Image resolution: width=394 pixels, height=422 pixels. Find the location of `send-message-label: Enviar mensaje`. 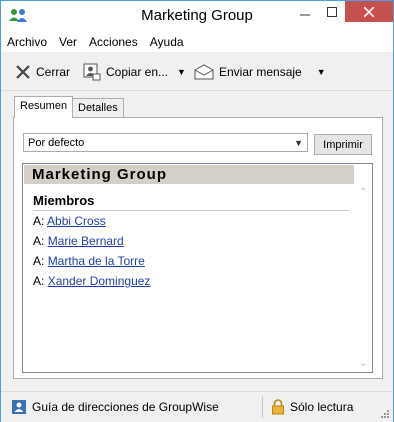

send-message-label: Enviar mensaje is located at coordinates (260, 72).